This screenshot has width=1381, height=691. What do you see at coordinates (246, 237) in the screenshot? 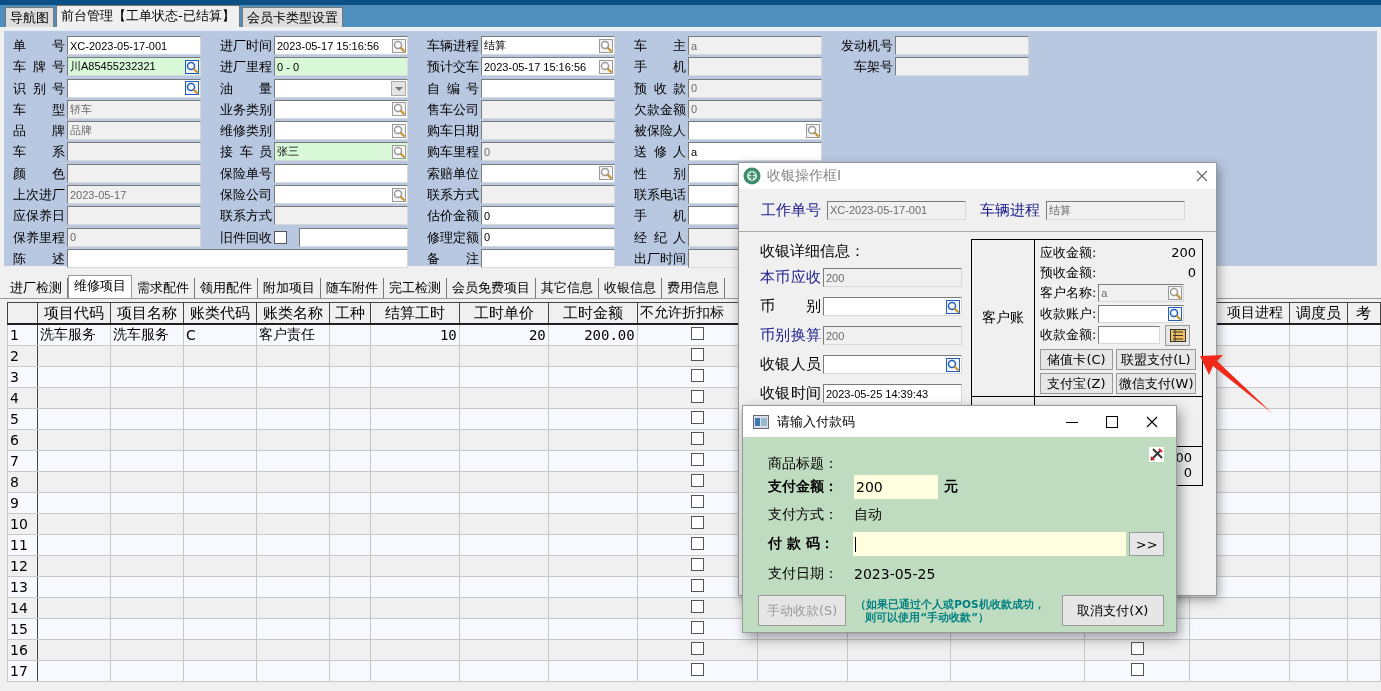
I see `field-label: 旧件回收` at bounding box center [246, 237].